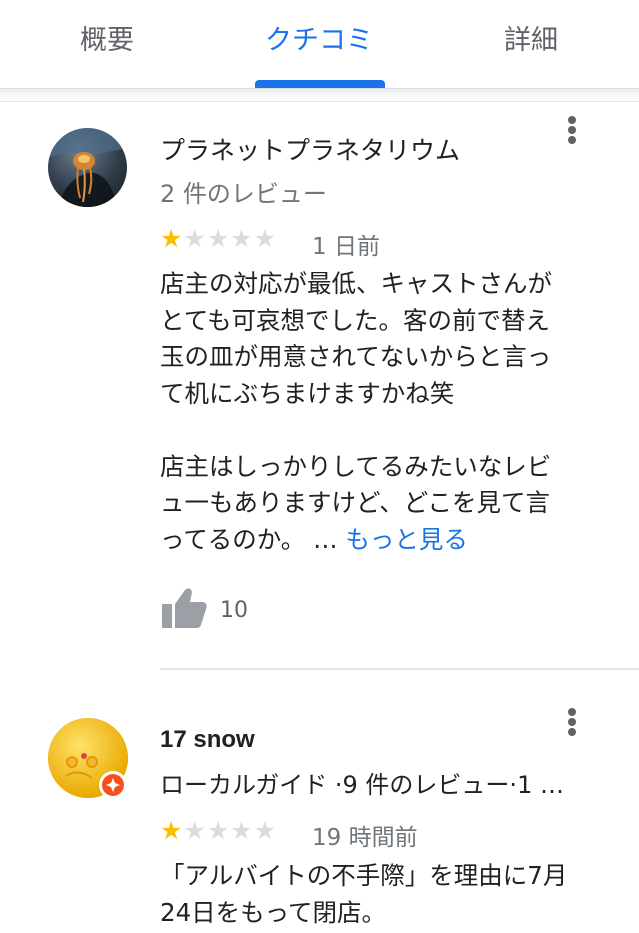  I want to click on like-button, so click(184, 608).